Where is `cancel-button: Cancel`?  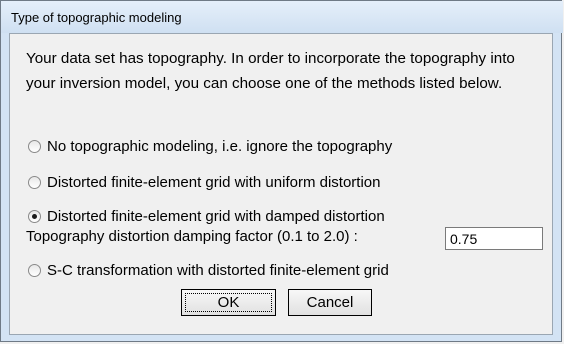 cancel-button: Cancel is located at coordinates (330, 302).